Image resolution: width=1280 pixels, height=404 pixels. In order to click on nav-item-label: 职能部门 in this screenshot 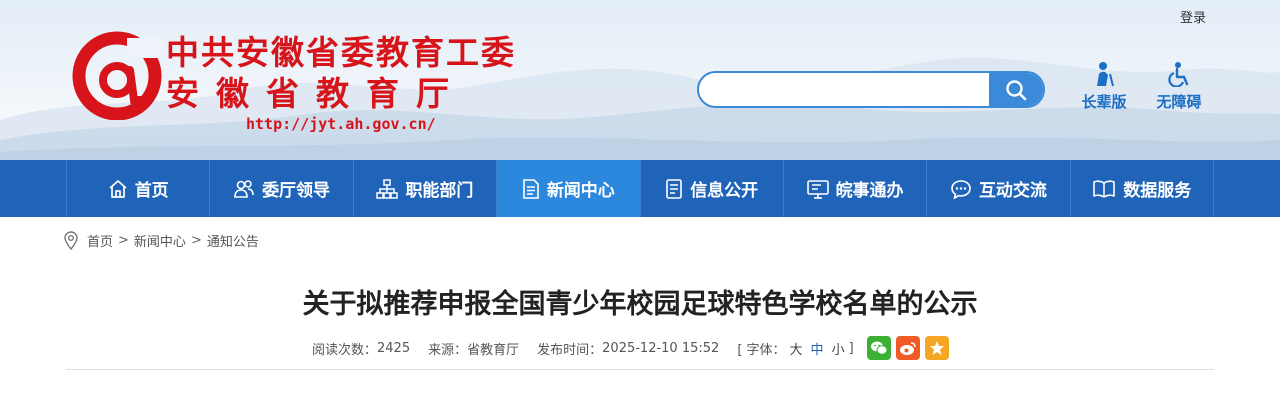, I will do `click(439, 191)`.